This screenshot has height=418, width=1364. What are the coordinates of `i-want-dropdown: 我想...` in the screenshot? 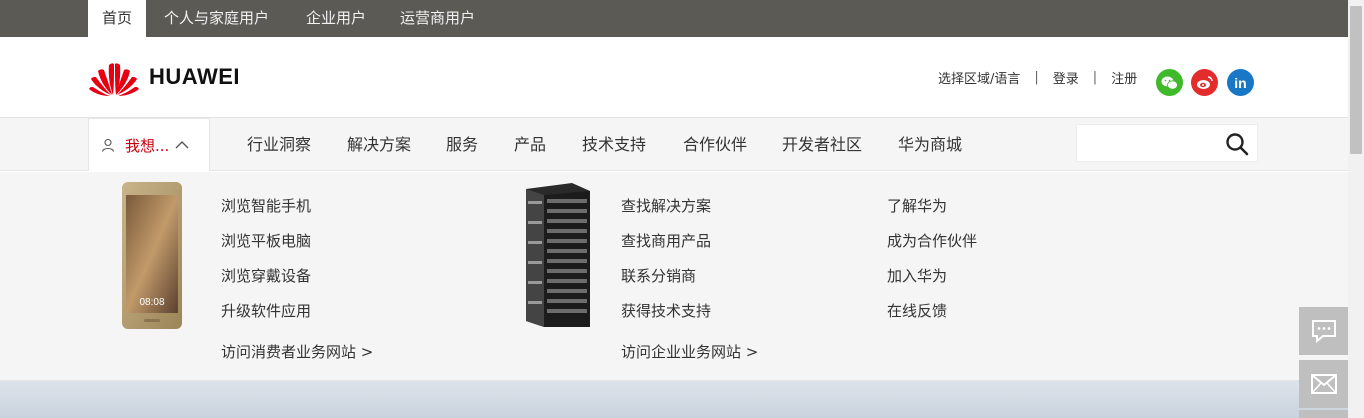 It's located at (149, 144).